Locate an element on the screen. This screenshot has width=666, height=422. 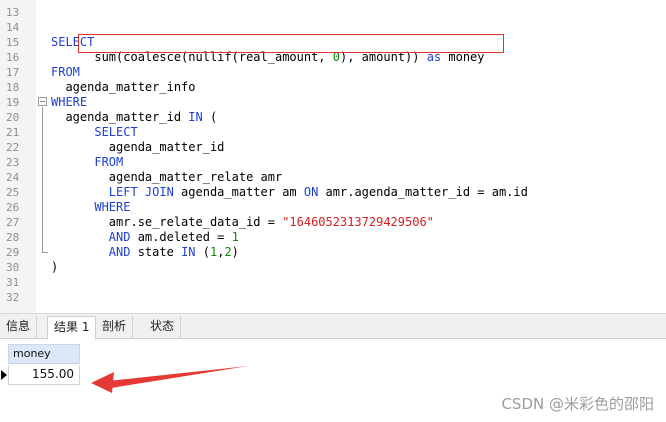
code-line: 23 FROM is located at coordinates (333, 162).